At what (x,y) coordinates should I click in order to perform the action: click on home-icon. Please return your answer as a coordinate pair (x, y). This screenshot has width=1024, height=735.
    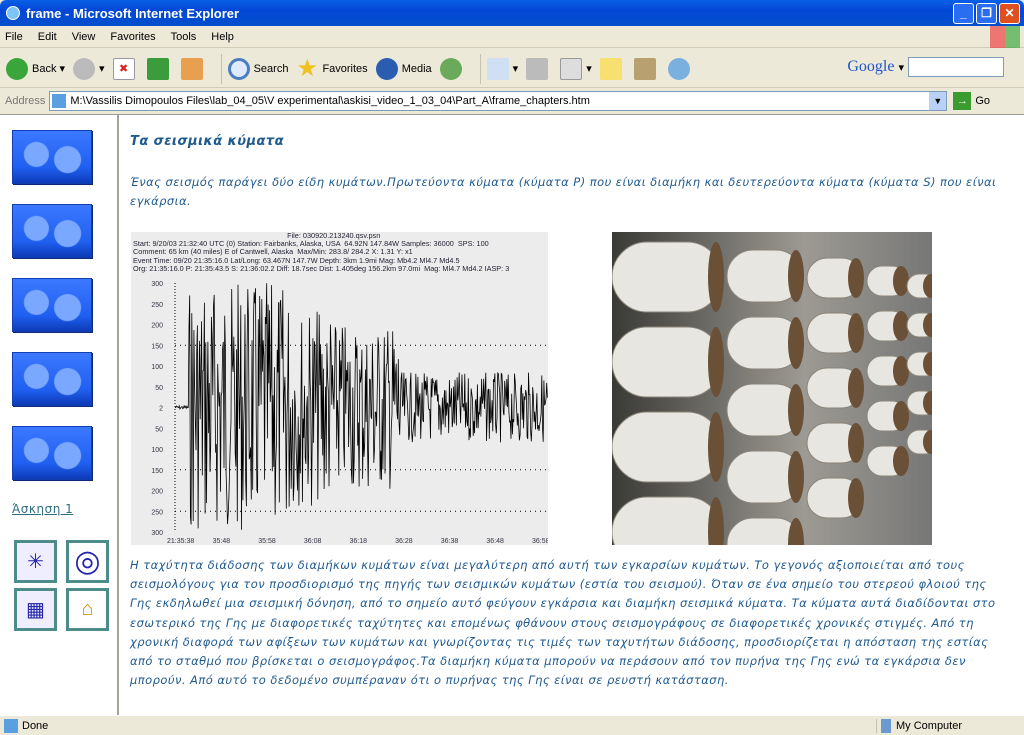
    Looking at the image, I should click on (191, 68).